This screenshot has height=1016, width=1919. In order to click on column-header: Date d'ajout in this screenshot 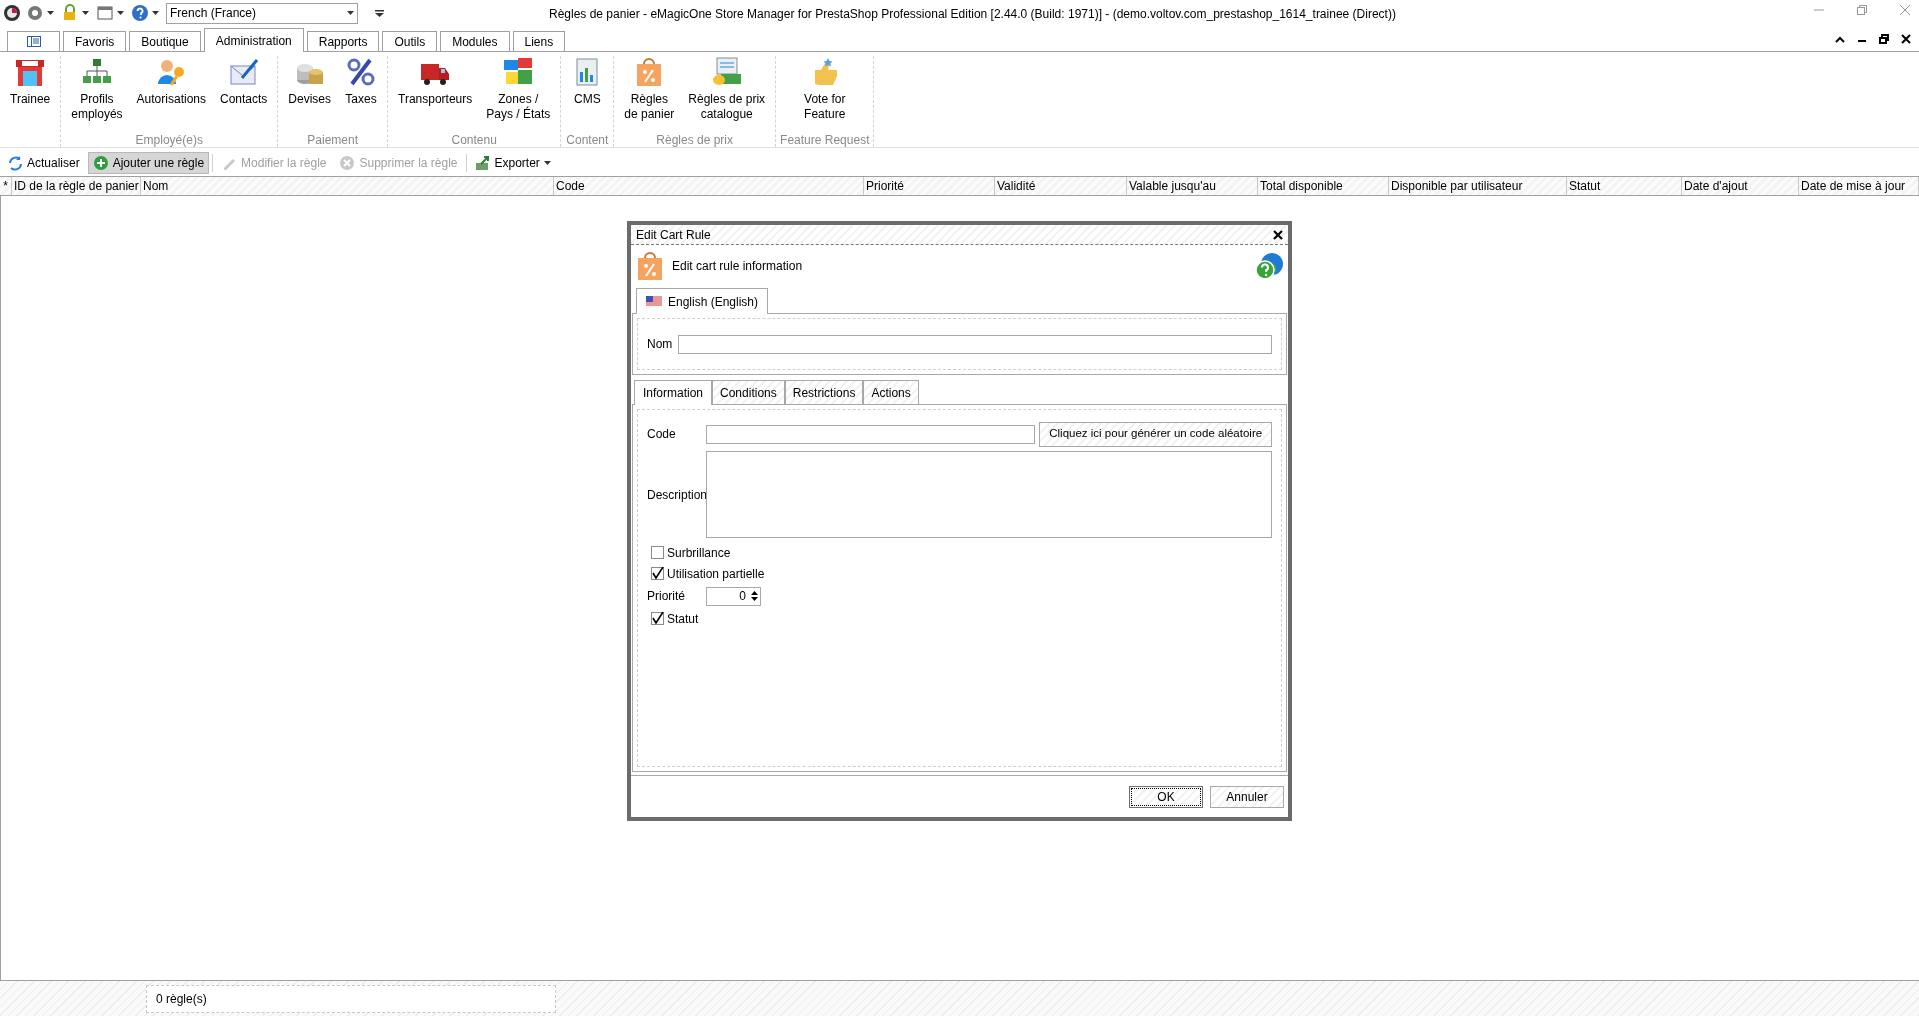, I will do `click(1740, 186)`.